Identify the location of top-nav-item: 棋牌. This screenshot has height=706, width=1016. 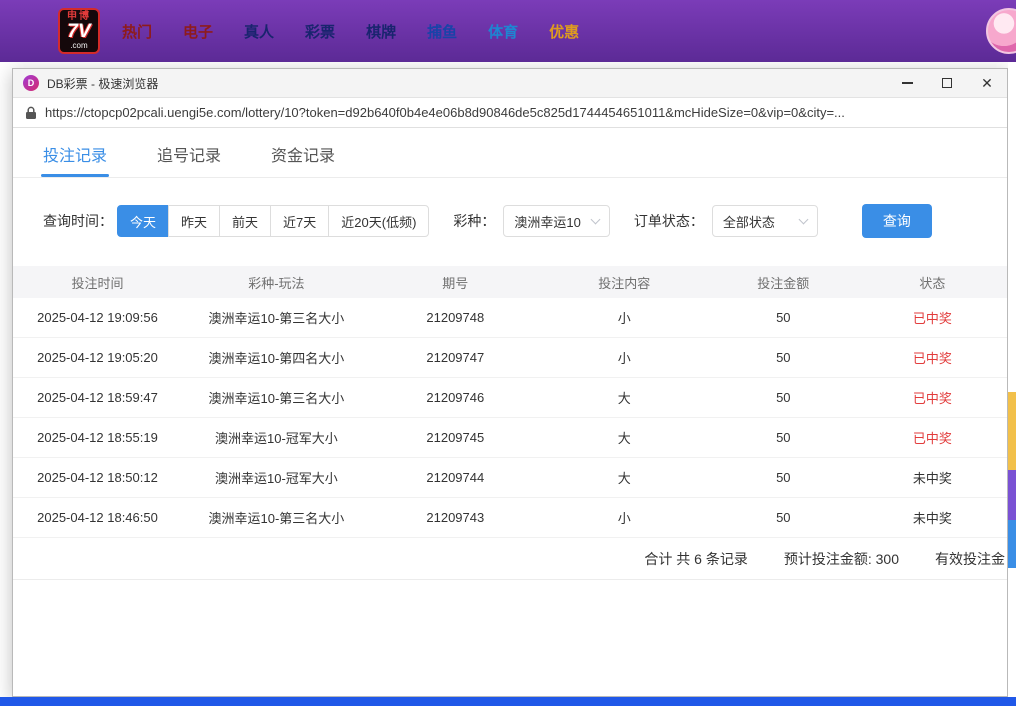
(381, 31).